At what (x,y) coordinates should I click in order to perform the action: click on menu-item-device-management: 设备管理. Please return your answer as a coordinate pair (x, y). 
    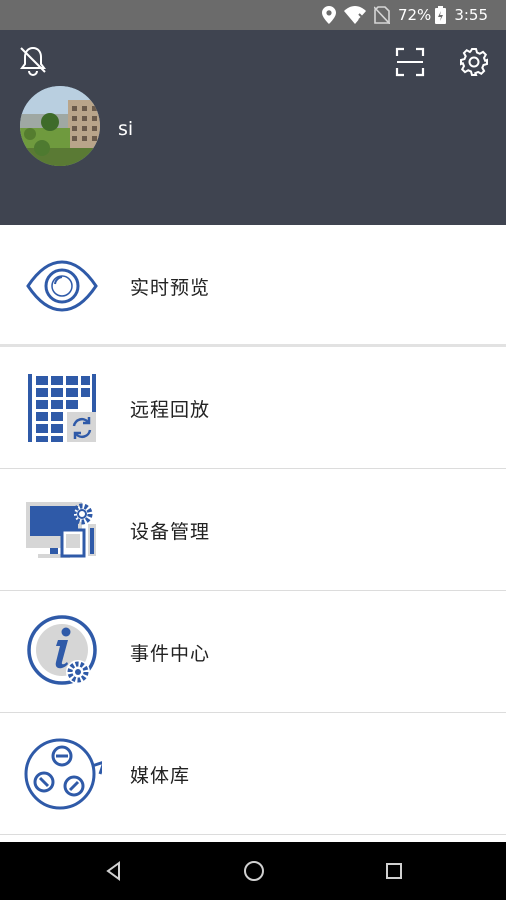
    Looking at the image, I should click on (253, 530).